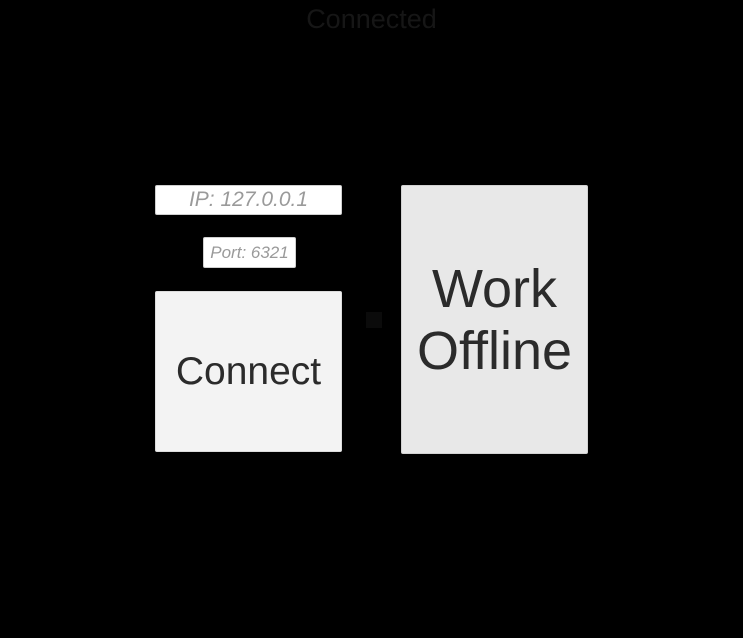 This screenshot has width=743, height=638. What do you see at coordinates (248, 200) in the screenshot?
I see `ip-address-field` at bounding box center [248, 200].